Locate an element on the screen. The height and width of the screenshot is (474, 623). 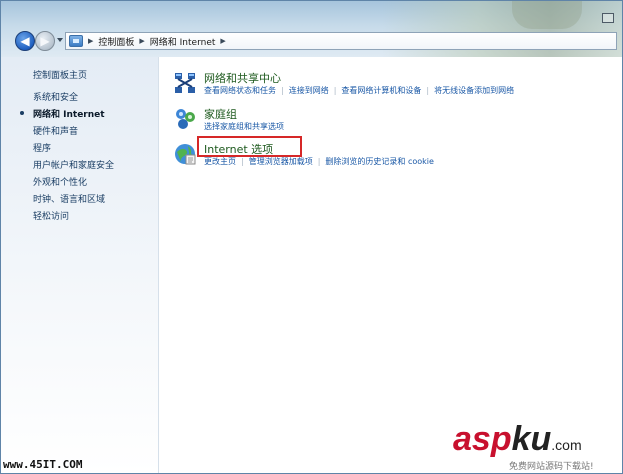
arrow-left-icon: ◀ is located at coordinates (25, 41).